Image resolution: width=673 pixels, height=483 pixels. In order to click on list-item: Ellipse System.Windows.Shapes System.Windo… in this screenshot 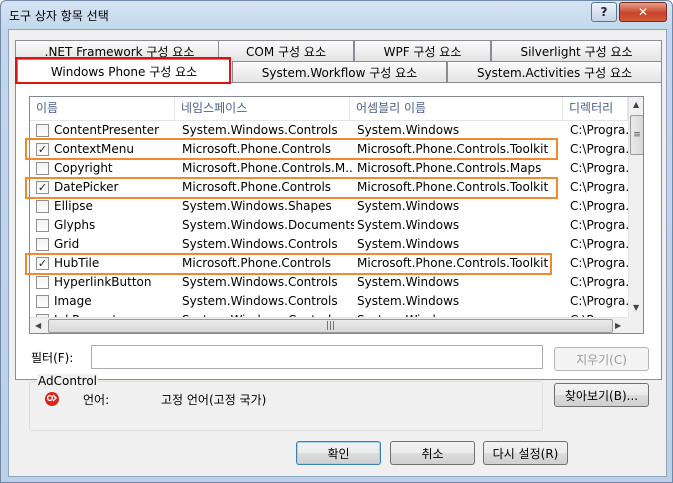, I will do `click(329, 206)`.